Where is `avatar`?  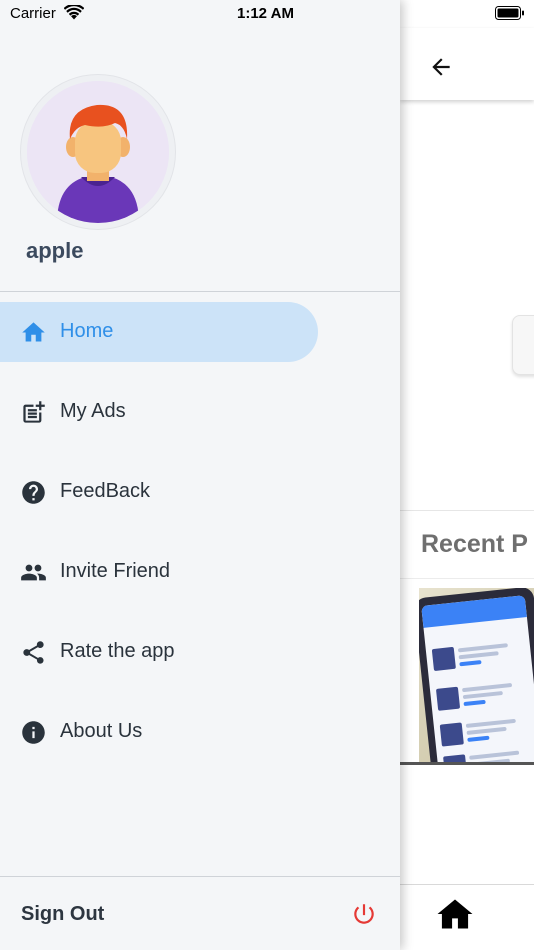
avatar is located at coordinates (98, 152).